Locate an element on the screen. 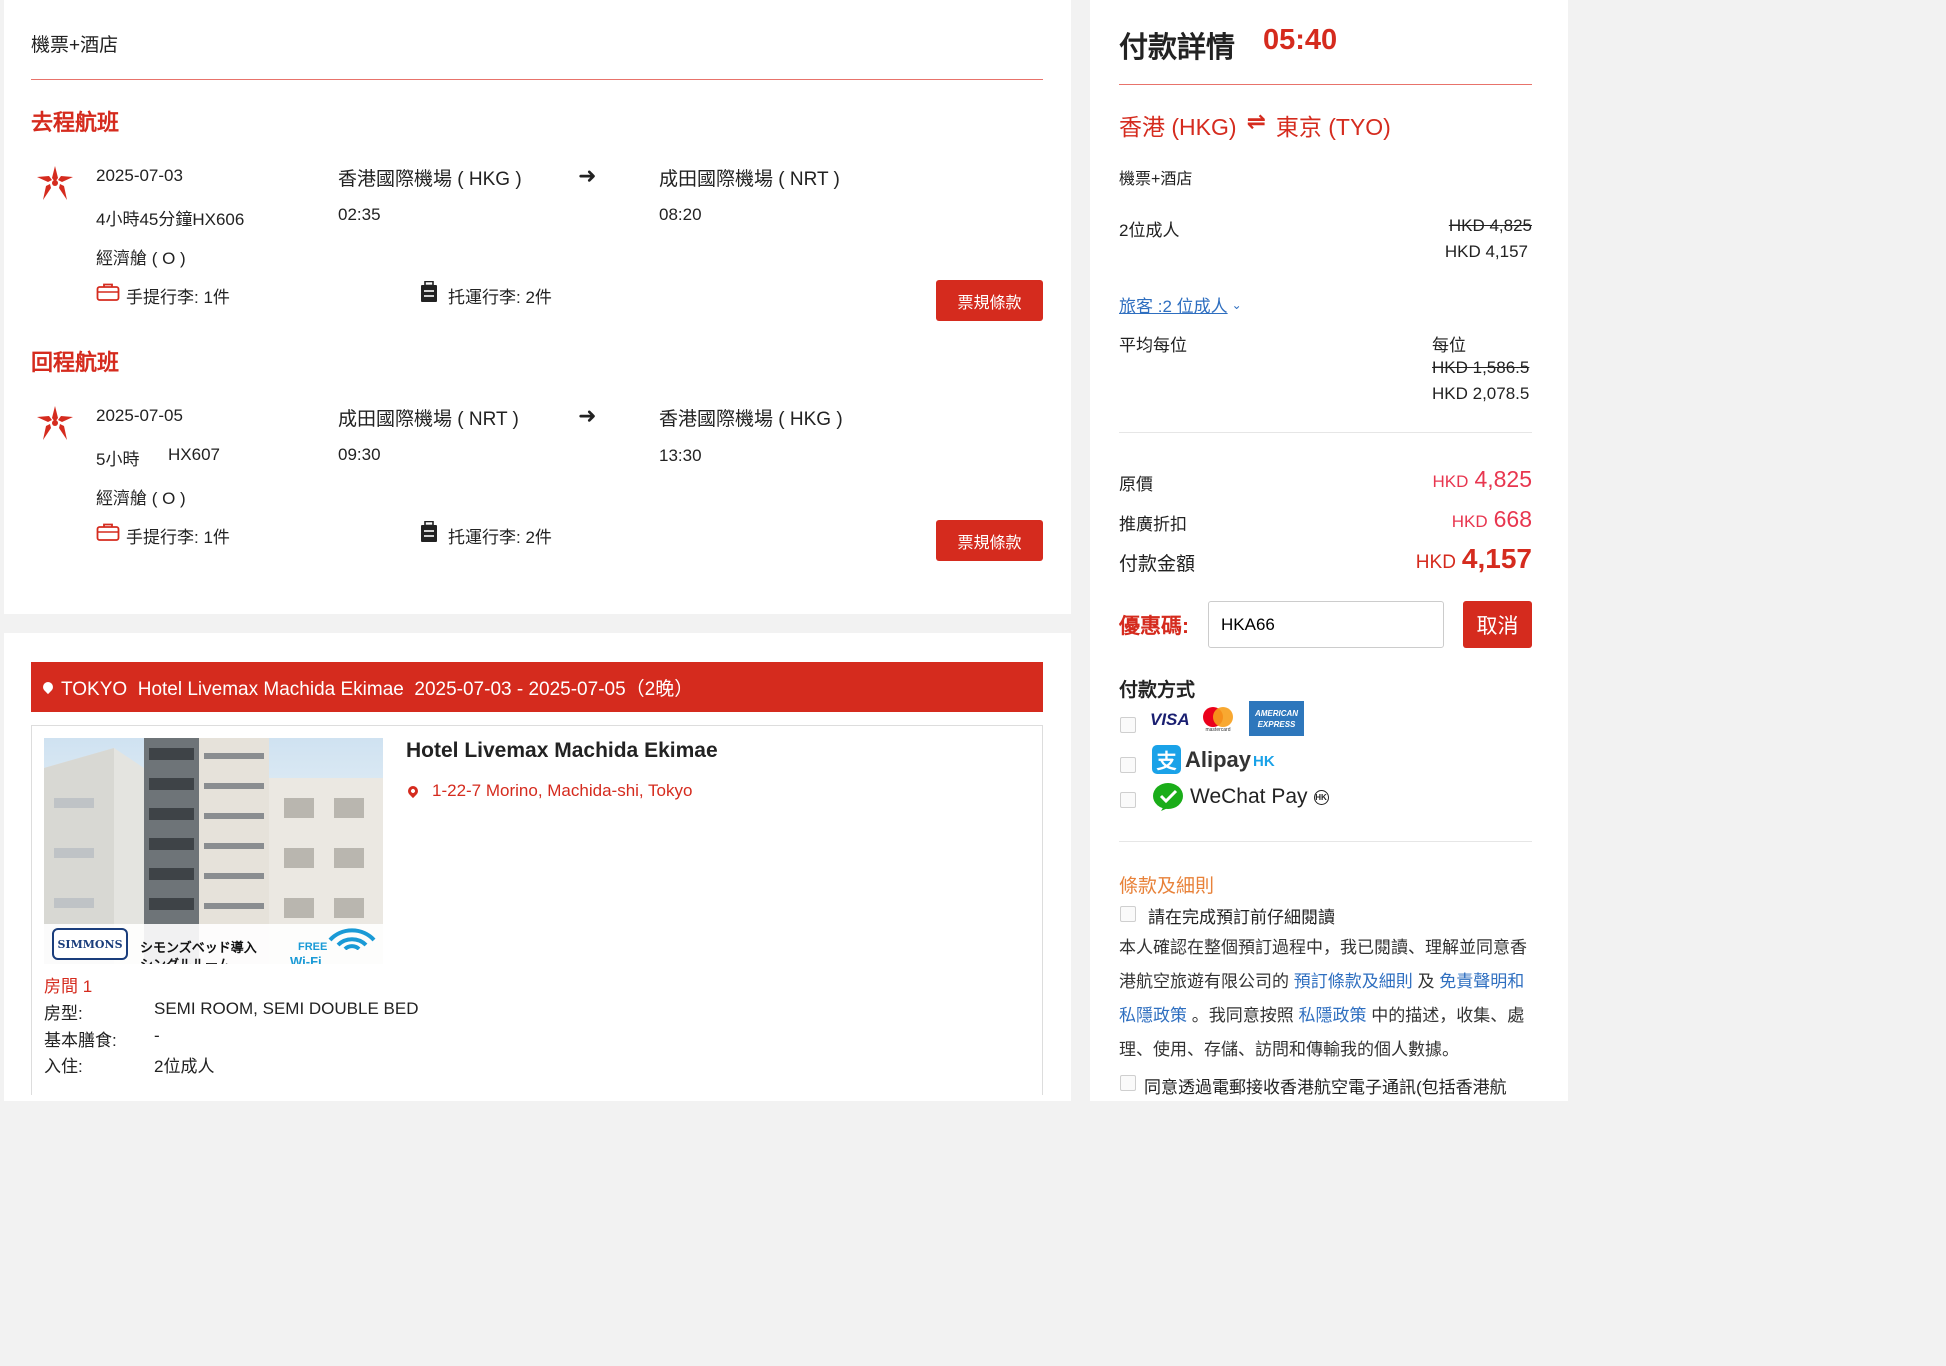 The height and width of the screenshot is (1366, 1946). inbound-to-airport: 香港國際機場 ( HKG ) is located at coordinates (751, 419).